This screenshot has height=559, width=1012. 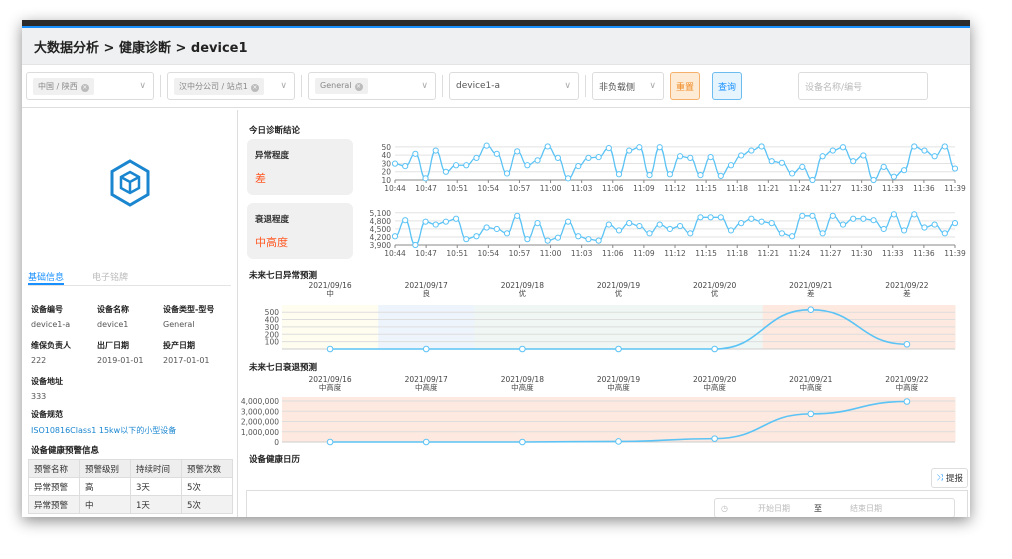 I want to click on y-tick-label: 4,500, so click(x=381, y=229).